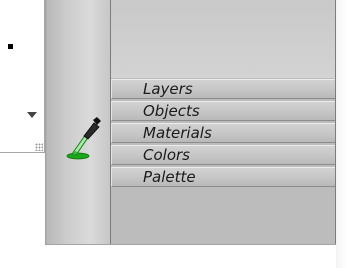 Image resolution: width=347 pixels, height=268 pixels. I want to click on bottom-area, so click(173, 256).